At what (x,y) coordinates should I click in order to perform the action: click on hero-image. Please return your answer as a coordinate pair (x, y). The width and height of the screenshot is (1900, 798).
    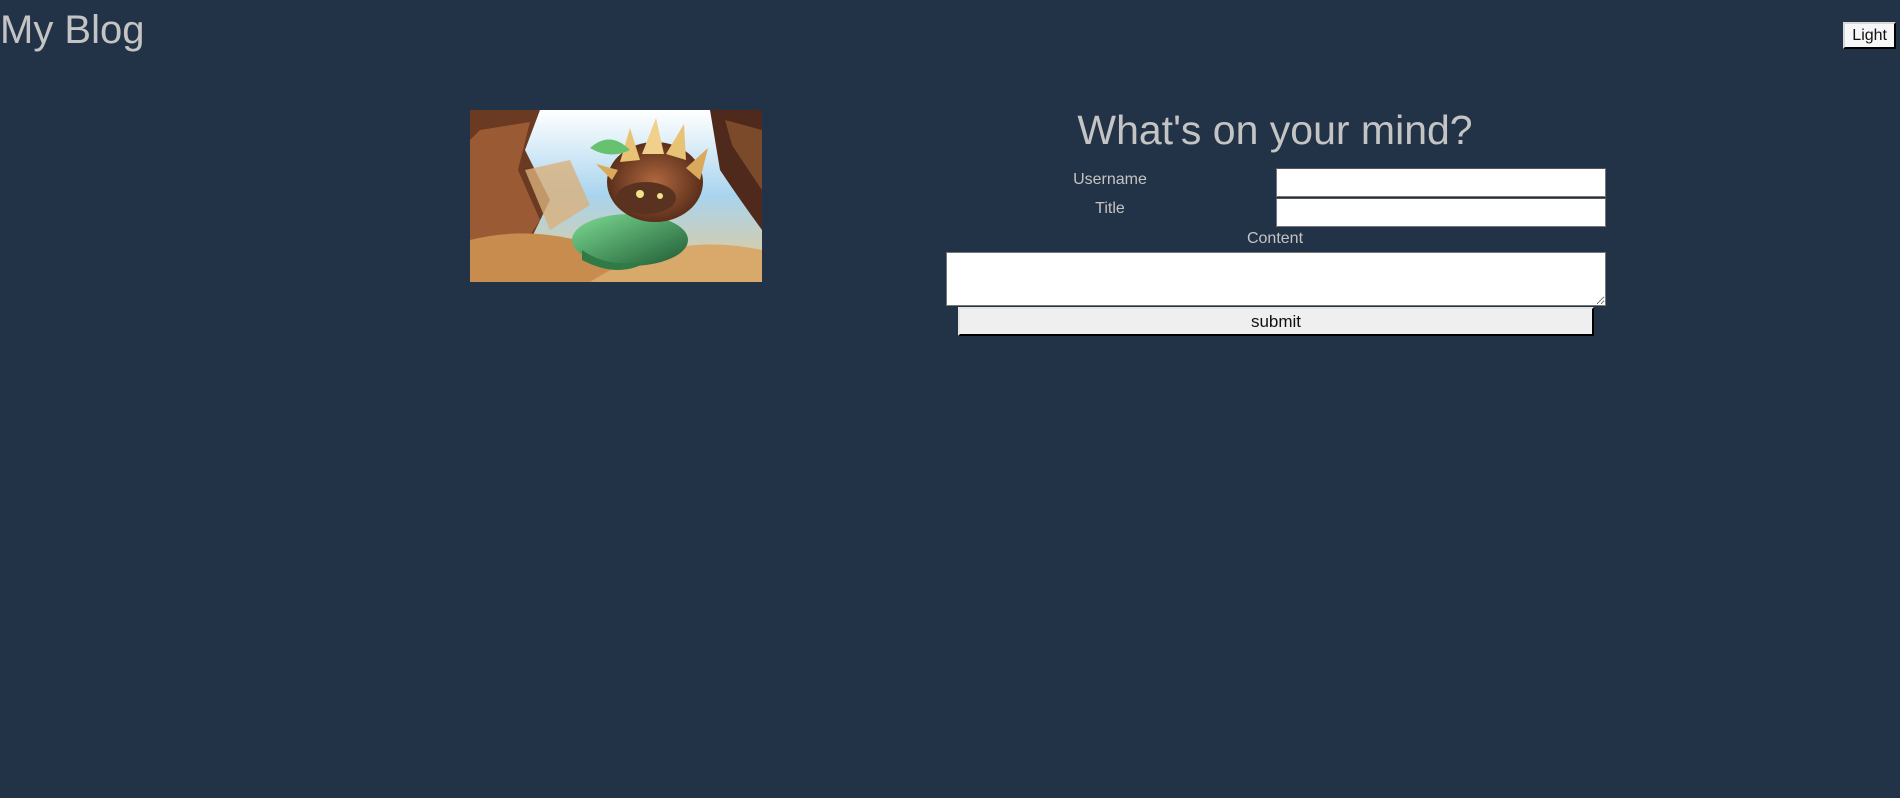
    Looking at the image, I should click on (616, 196).